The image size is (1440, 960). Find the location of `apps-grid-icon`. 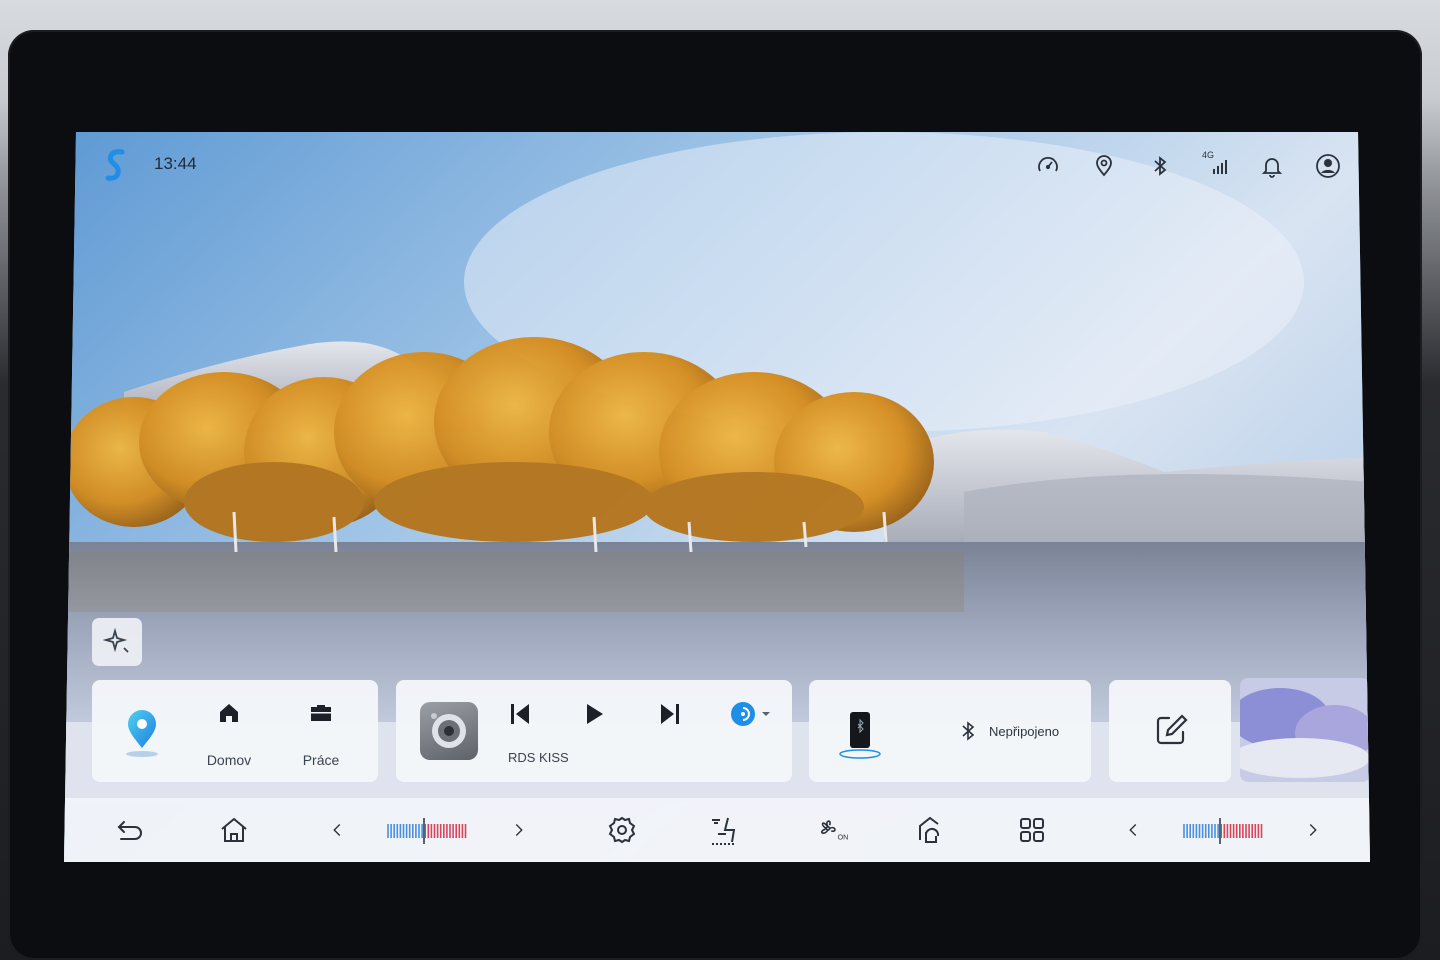

apps-grid-icon is located at coordinates (1032, 830).